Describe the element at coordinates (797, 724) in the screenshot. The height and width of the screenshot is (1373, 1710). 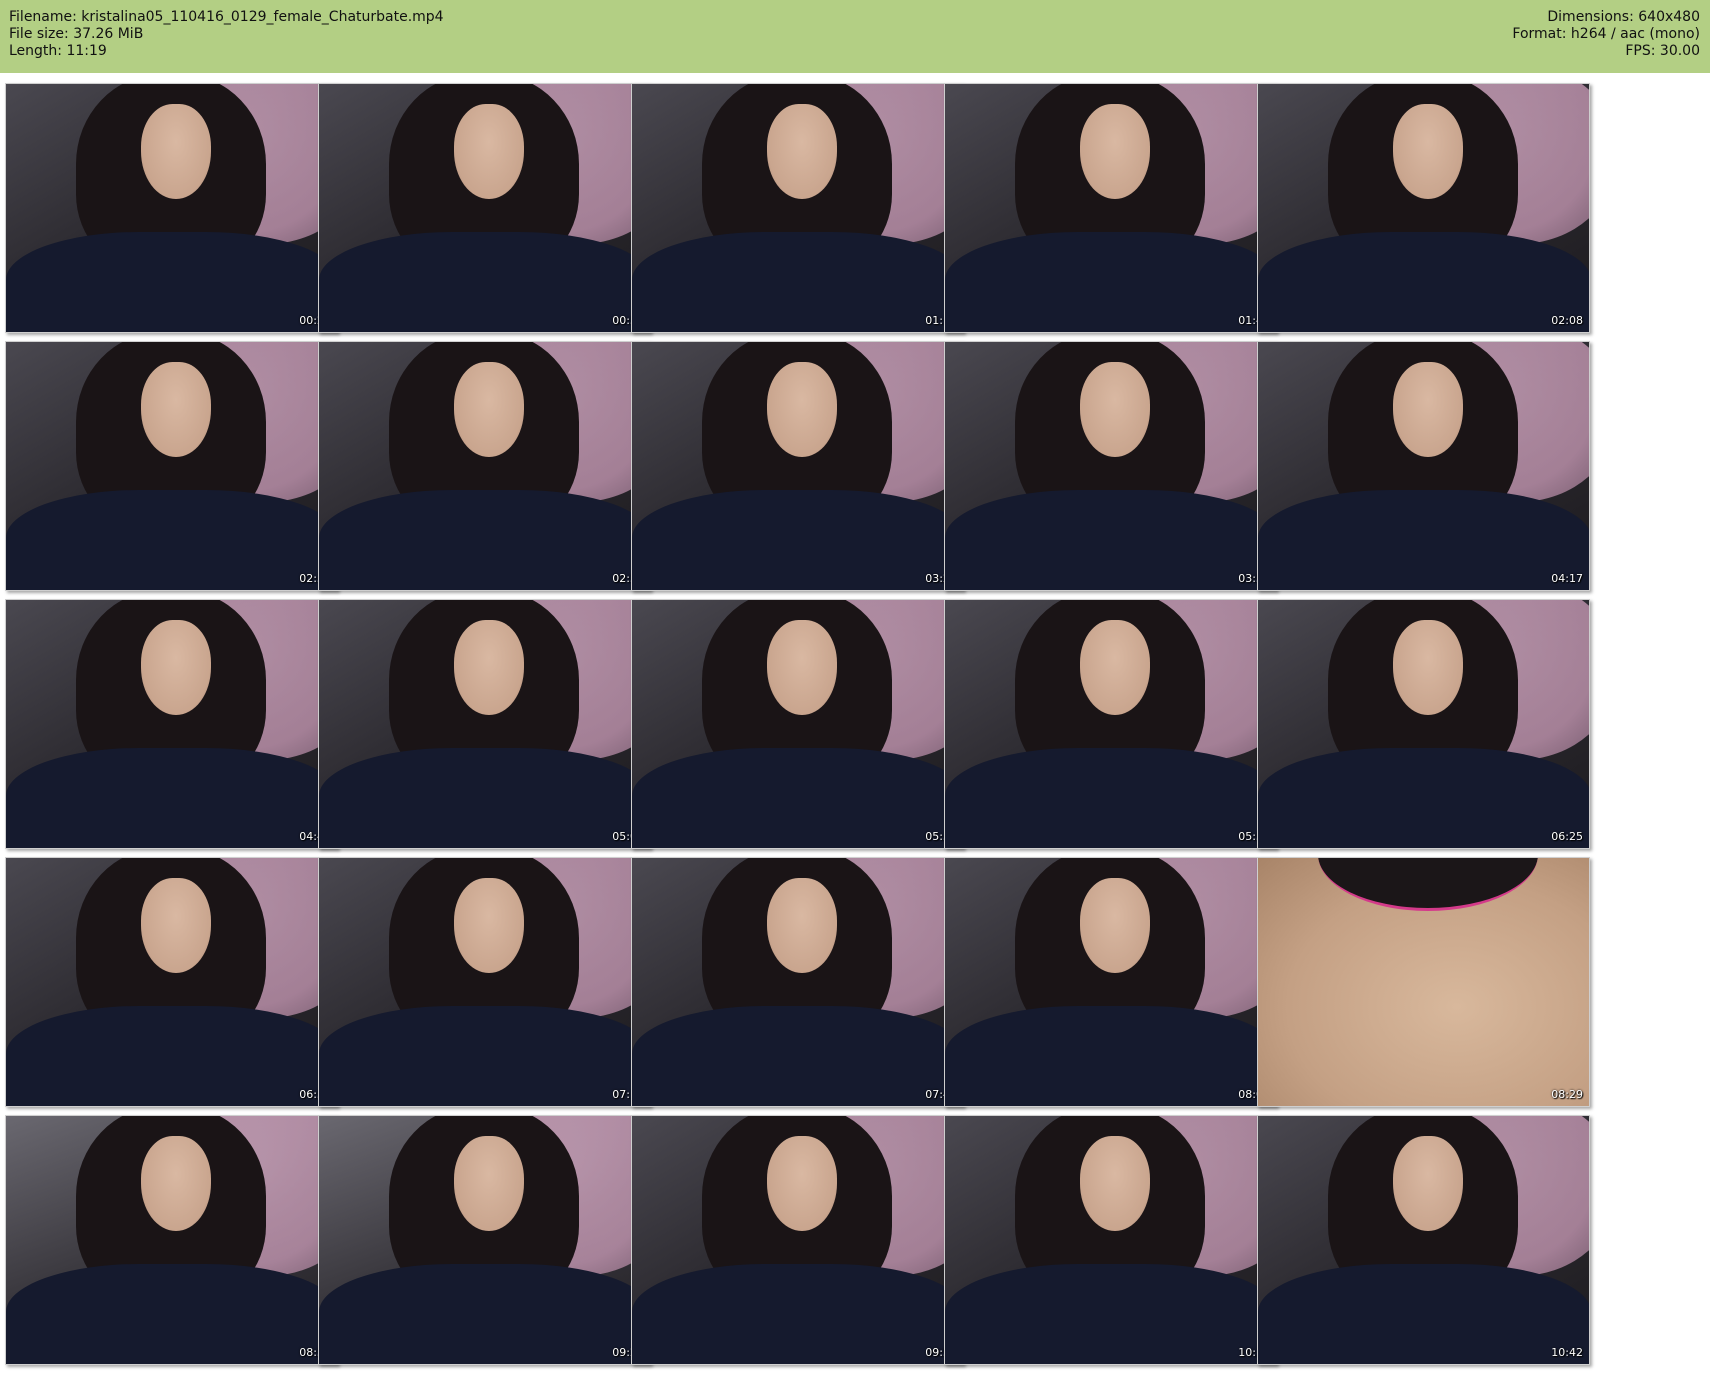
I see `video-thumbnail: 05:34` at that location.